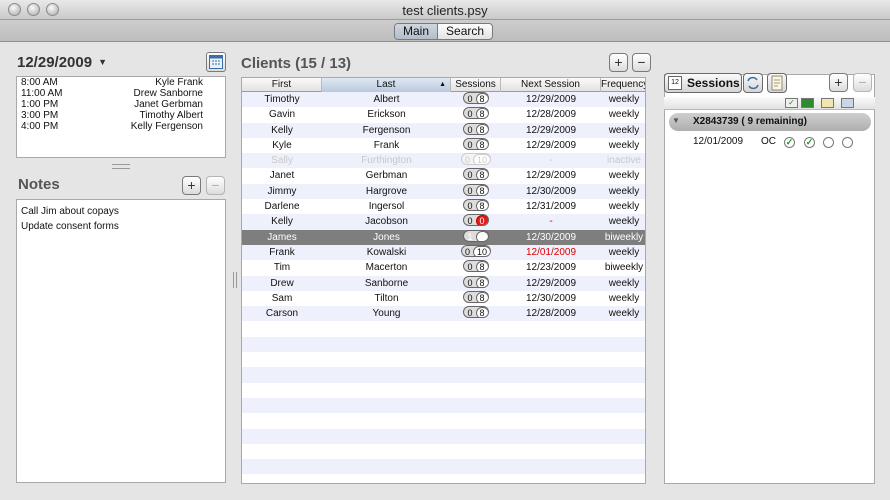 Image resolution: width=890 pixels, height=500 pixels. What do you see at coordinates (121, 211) in the screenshot?
I see `note-item: Call Jim about copays` at bounding box center [121, 211].